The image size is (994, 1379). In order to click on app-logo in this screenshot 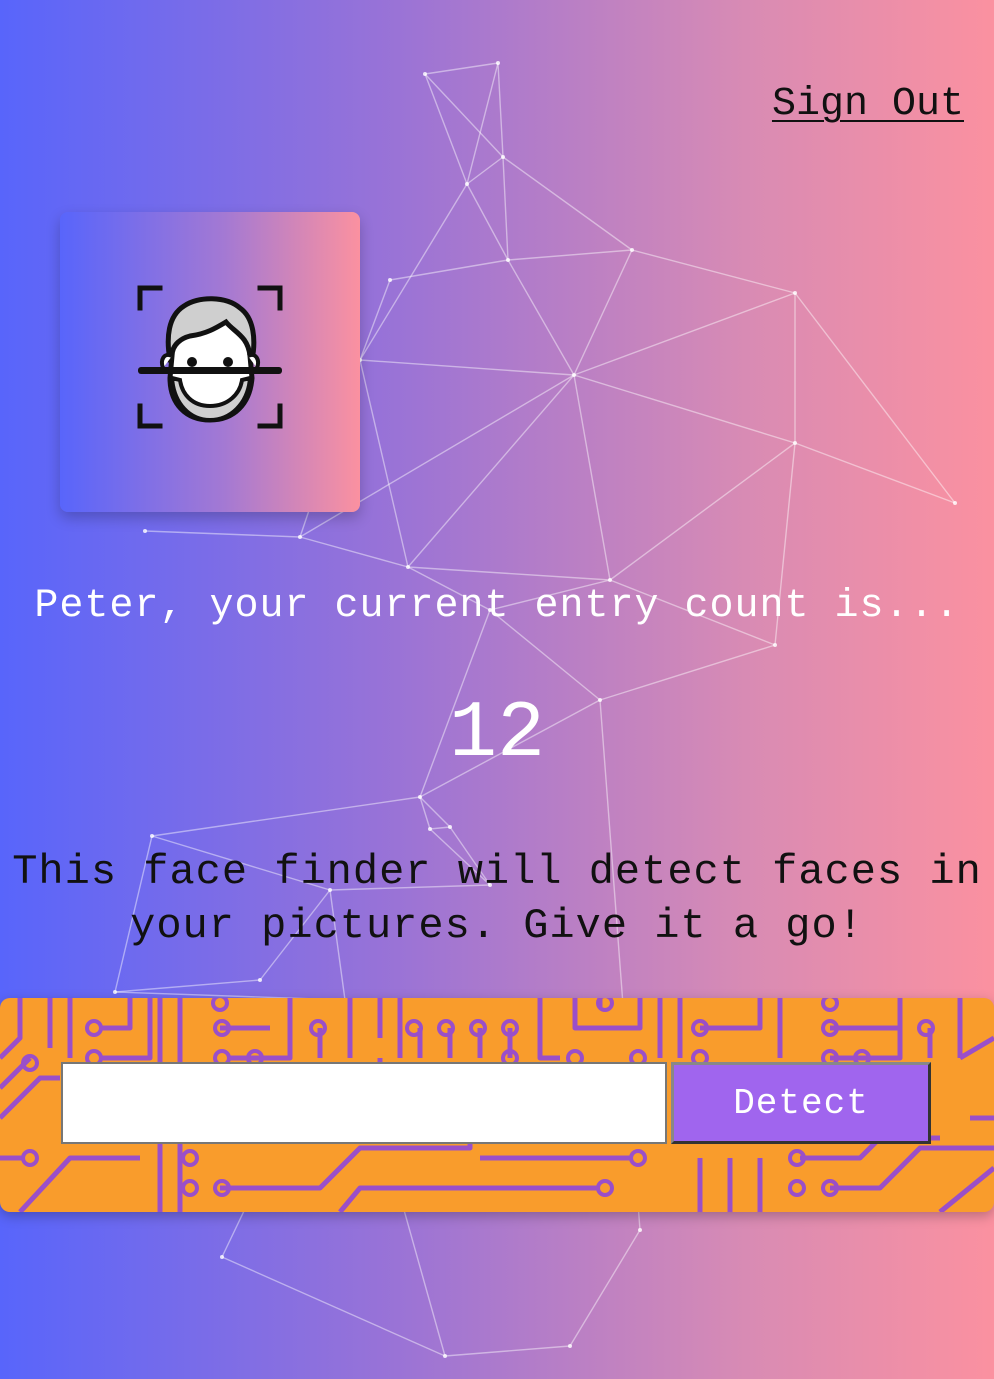, I will do `click(210, 362)`.